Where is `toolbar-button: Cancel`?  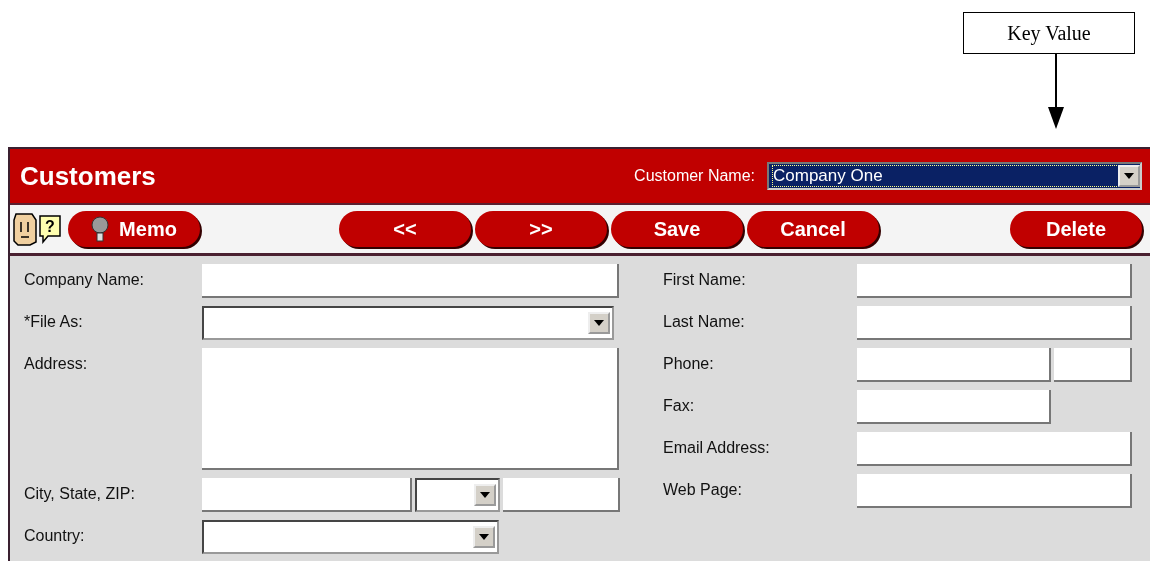 toolbar-button: Cancel is located at coordinates (813, 229).